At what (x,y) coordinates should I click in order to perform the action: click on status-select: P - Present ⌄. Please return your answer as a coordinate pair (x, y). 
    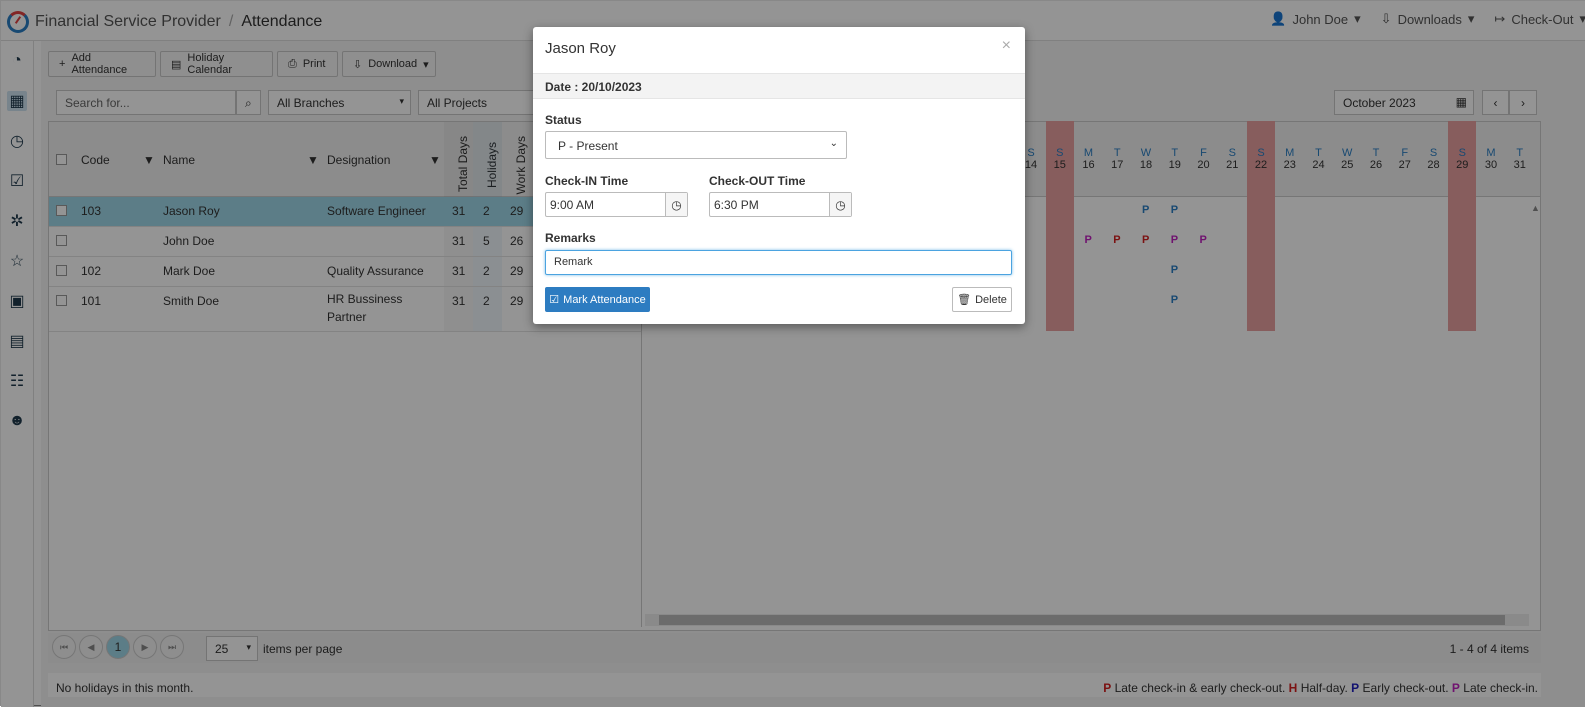
    Looking at the image, I should click on (696, 145).